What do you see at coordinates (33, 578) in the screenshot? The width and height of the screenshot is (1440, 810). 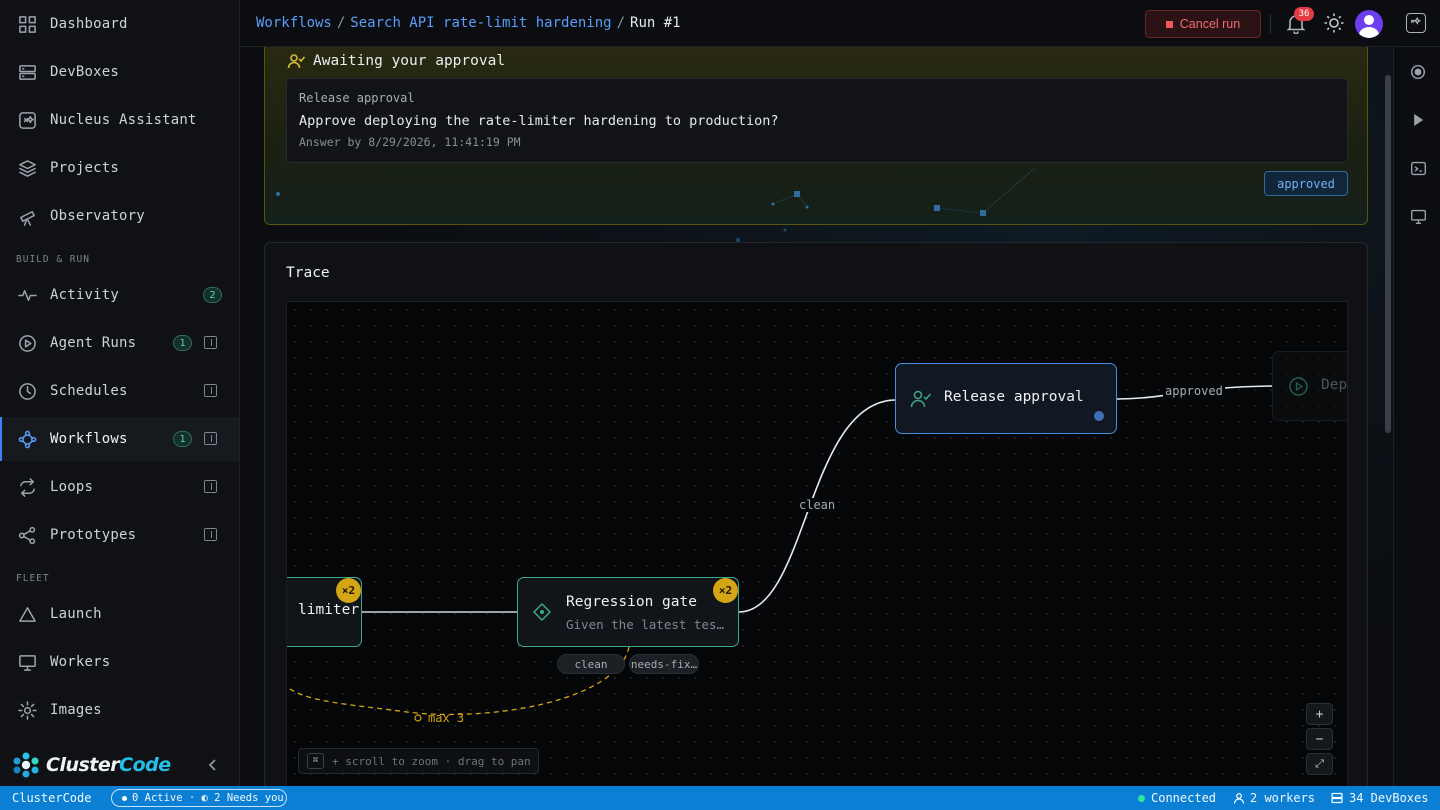 I see `section-label-fleet: FLEET` at bounding box center [33, 578].